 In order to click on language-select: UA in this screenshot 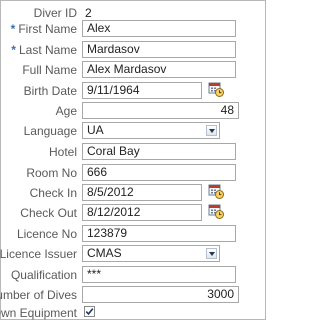, I will do `click(151, 130)`.